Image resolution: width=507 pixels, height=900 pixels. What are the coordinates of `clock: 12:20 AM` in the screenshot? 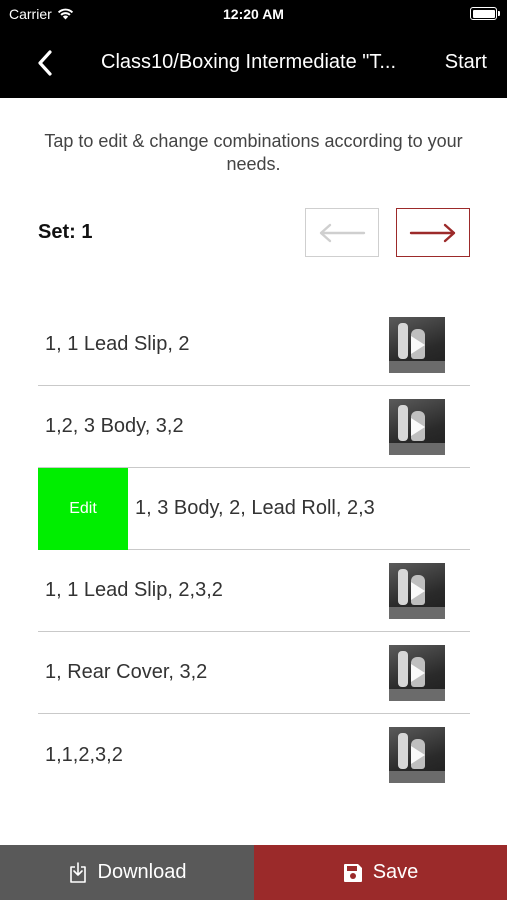 It's located at (253, 14).